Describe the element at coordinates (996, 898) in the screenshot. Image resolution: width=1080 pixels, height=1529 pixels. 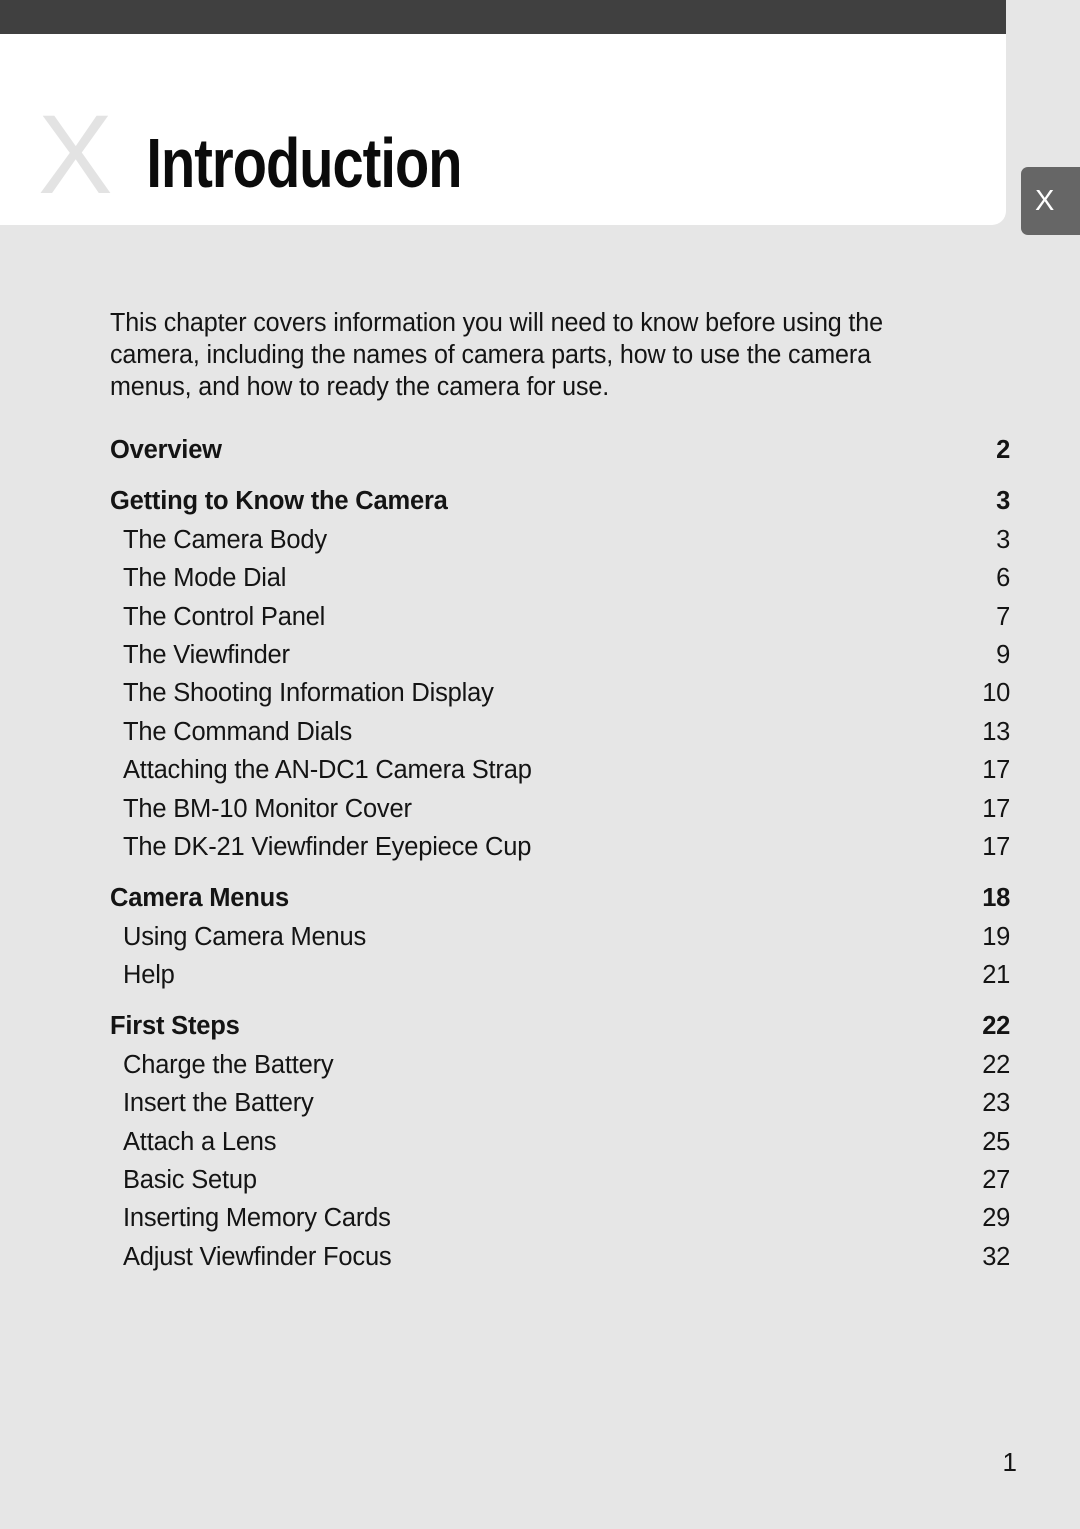
I see `toc-entry-page-number: 18` at that location.